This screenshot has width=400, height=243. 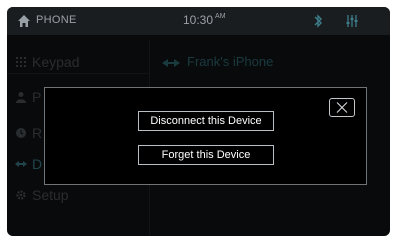 I want to click on forget-device-button: Forget this Device, so click(x=206, y=155).